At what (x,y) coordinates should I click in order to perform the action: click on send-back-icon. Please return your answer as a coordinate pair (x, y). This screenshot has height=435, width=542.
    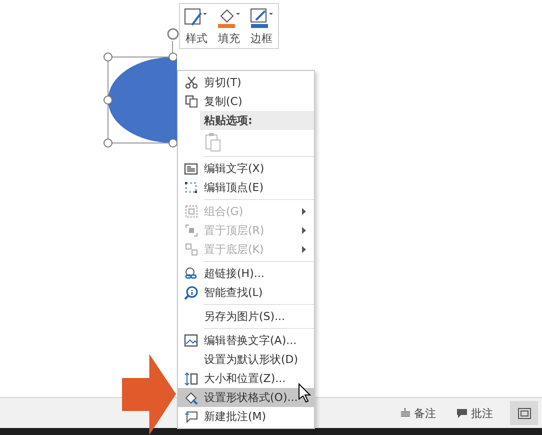
    Looking at the image, I should click on (191, 249).